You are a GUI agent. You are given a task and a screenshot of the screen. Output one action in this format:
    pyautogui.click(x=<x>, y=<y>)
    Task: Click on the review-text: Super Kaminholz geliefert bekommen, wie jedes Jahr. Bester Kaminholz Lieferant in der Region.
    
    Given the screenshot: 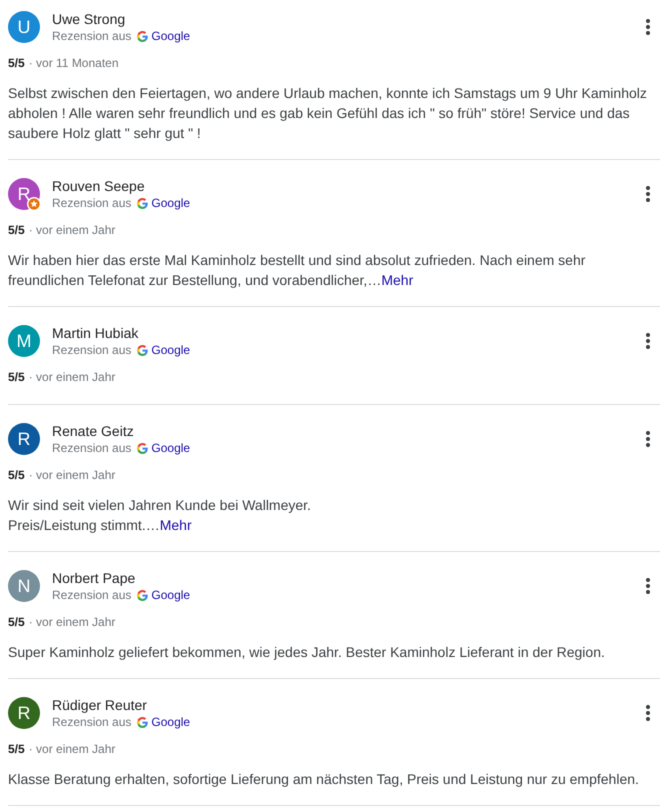 What is the action you would take?
    pyautogui.click(x=307, y=652)
    